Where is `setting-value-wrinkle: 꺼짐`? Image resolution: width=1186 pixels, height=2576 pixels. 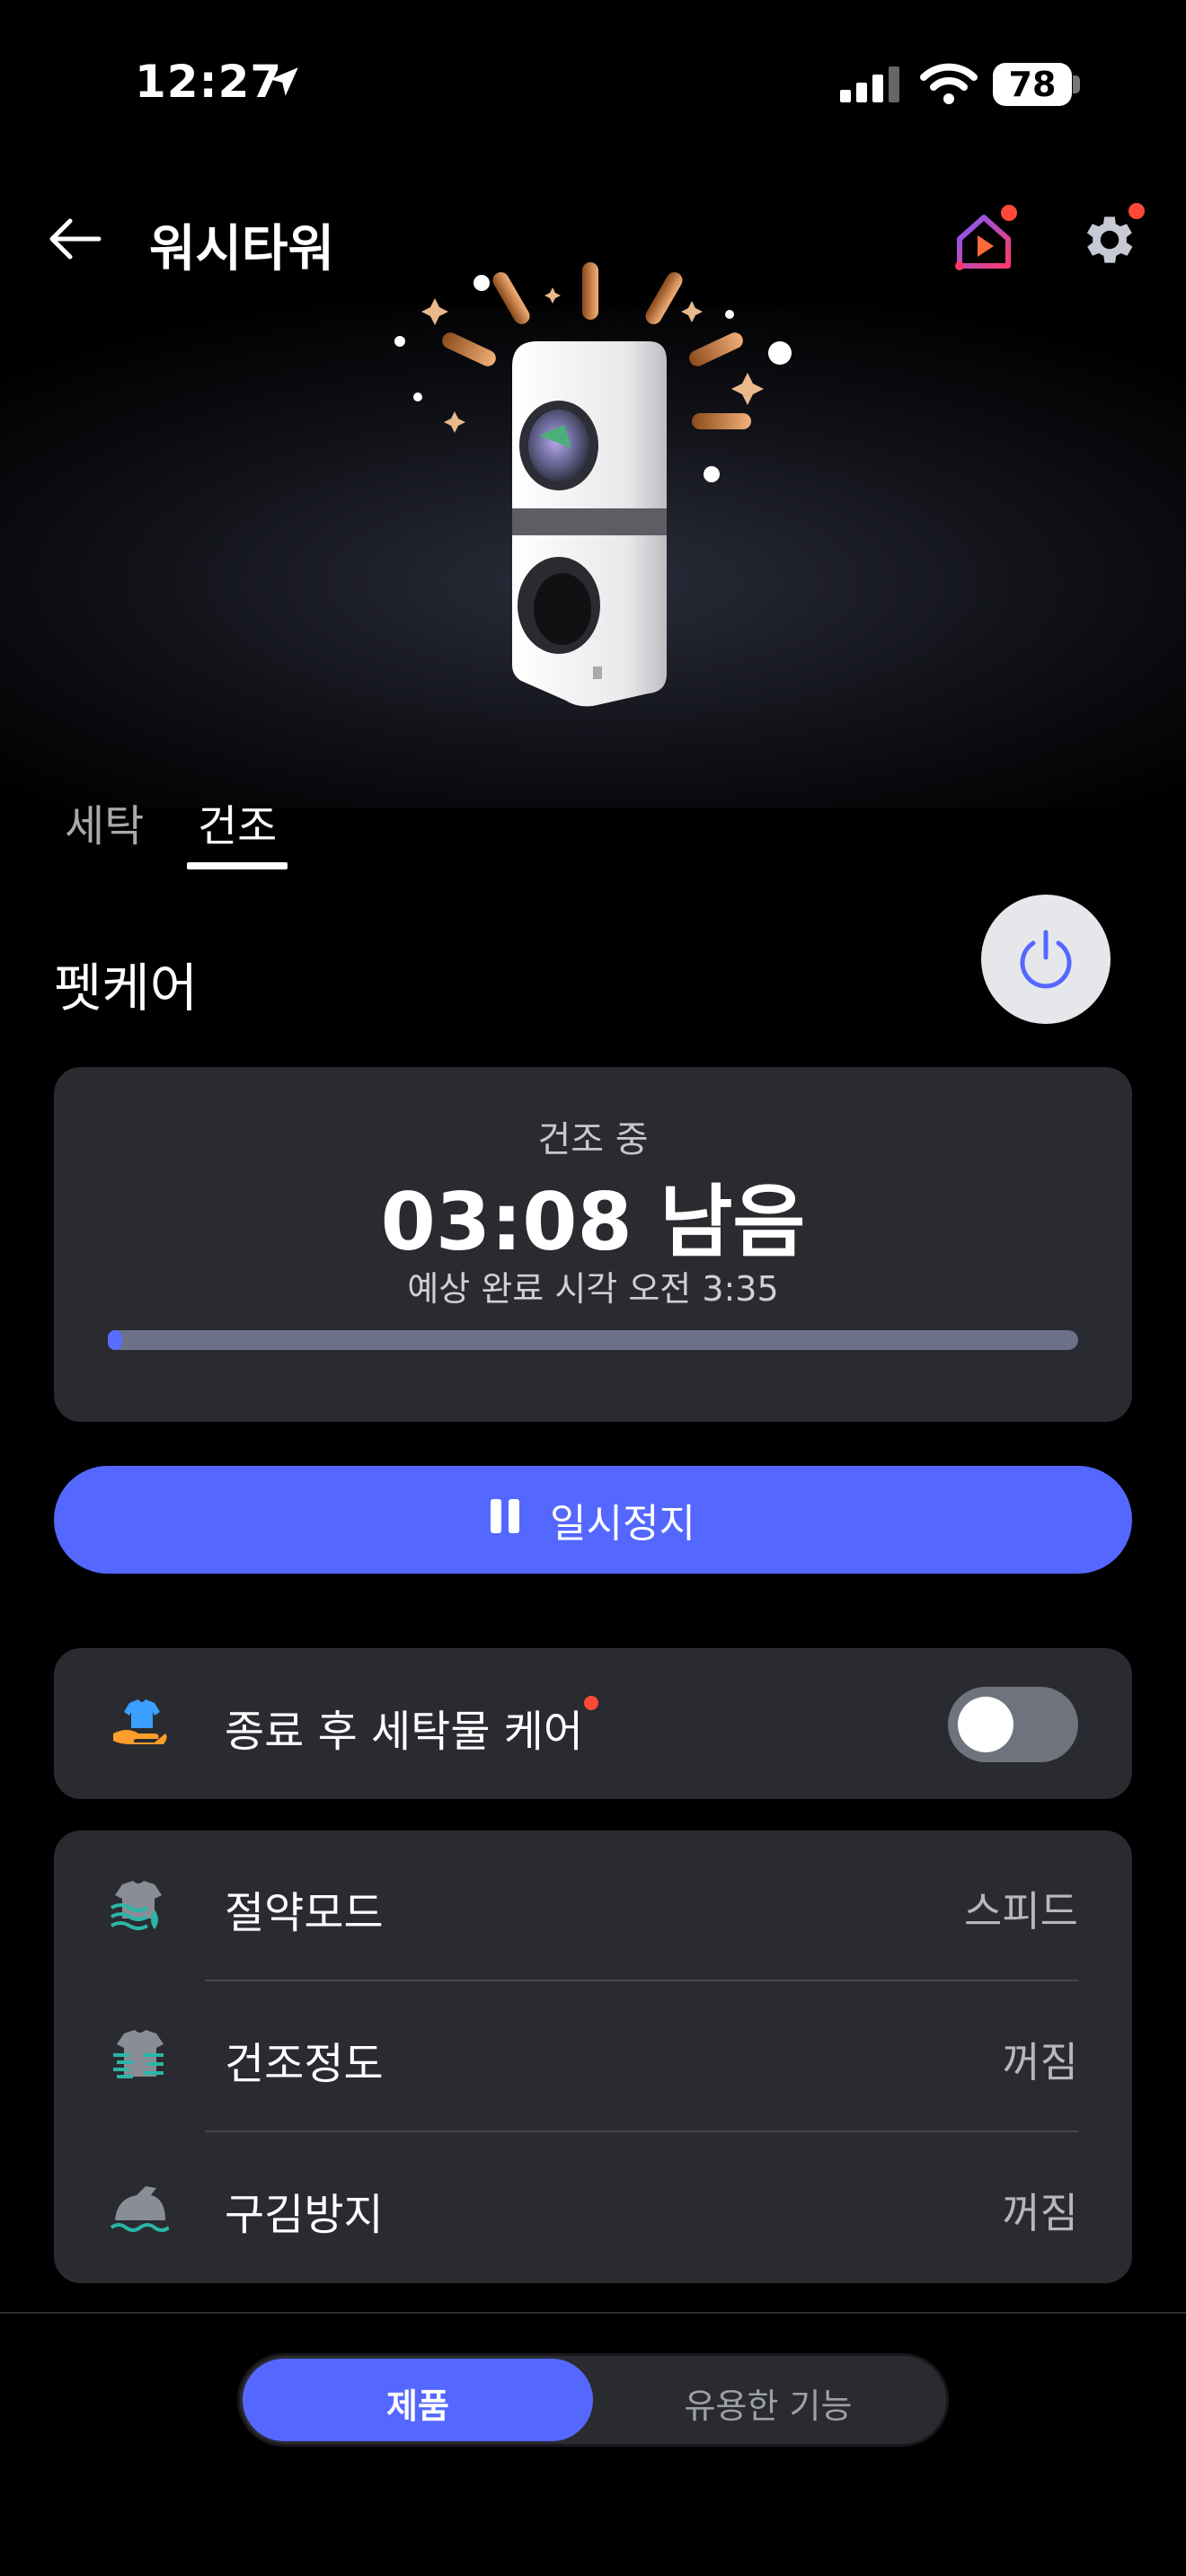
setting-value-wrinkle: 꺼짐 is located at coordinates (1040, 2213).